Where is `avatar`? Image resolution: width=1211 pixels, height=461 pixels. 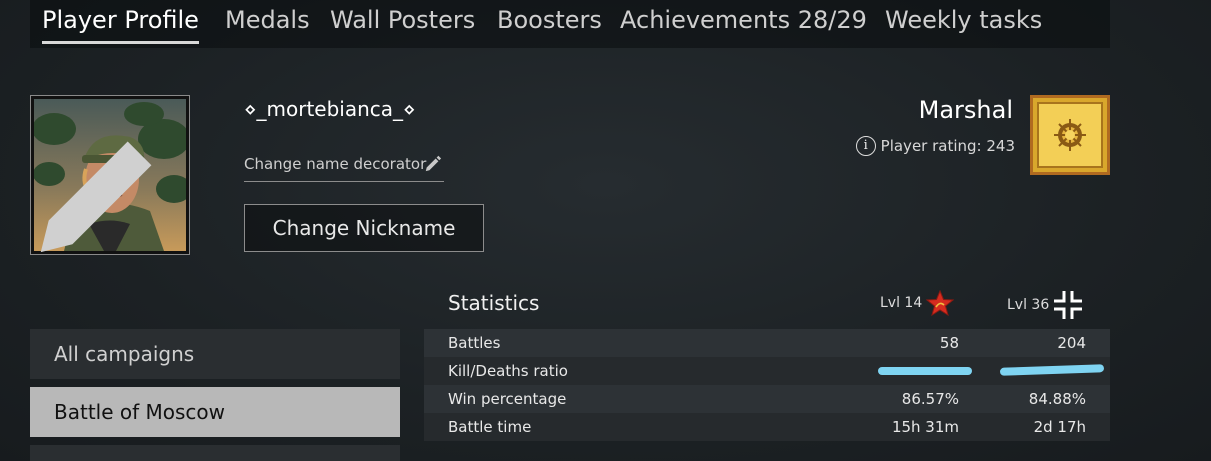 avatar is located at coordinates (110, 175).